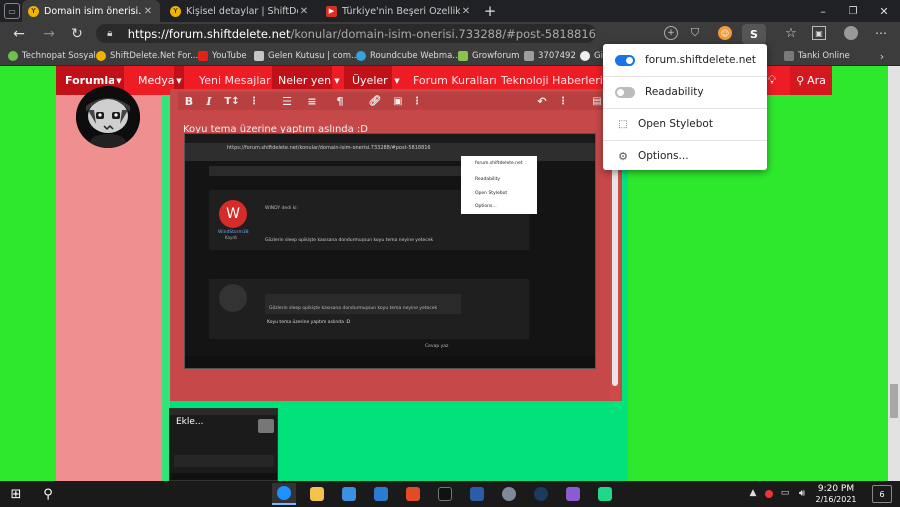 The image size is (900, 507). What do you see at coordinates (153, 80) in the screenshot?
I see `nav-medya: Medya` at bounding box center [153, 80].